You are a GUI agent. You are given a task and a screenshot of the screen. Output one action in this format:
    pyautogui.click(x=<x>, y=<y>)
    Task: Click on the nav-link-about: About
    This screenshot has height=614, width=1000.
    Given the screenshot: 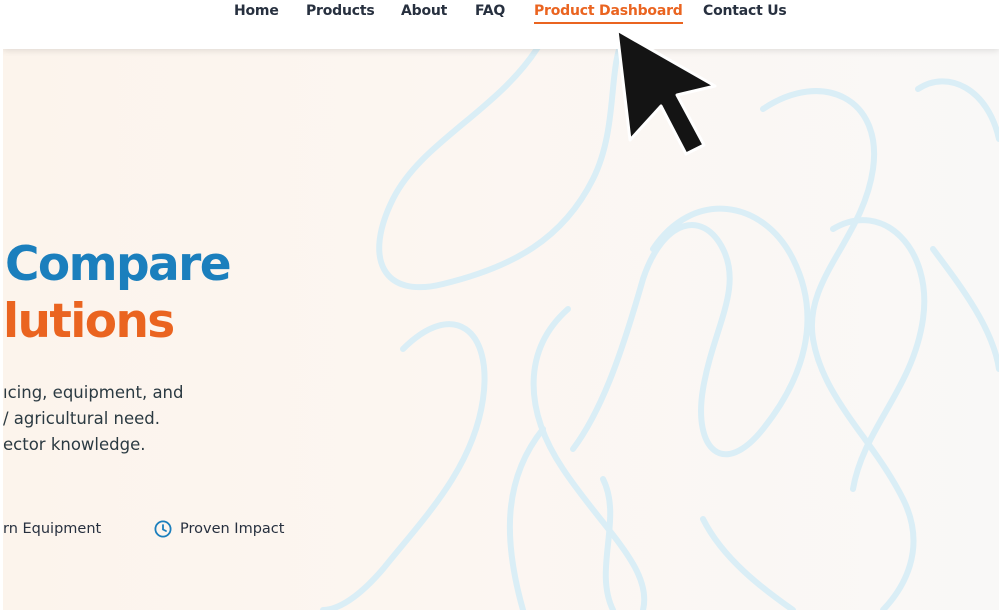 What is the action you would take?
    pyautogui.click(x=424, y=11)
    